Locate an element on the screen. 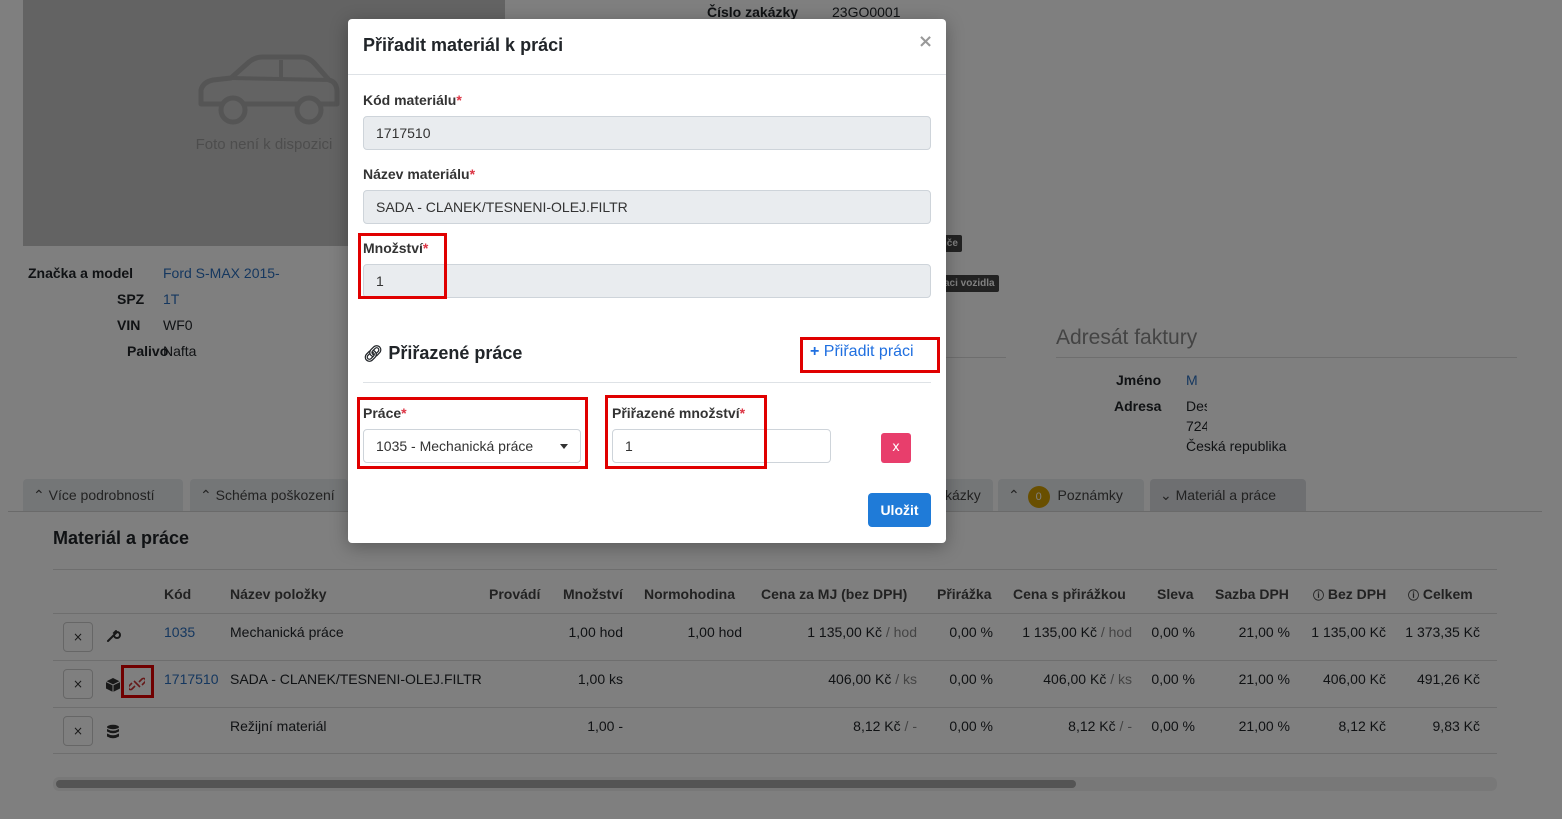 Image resolution: width=1562 pixels, height=819 pixels. modal-title: Přiřadit materiál k práci is located at coordinates (463, 45).